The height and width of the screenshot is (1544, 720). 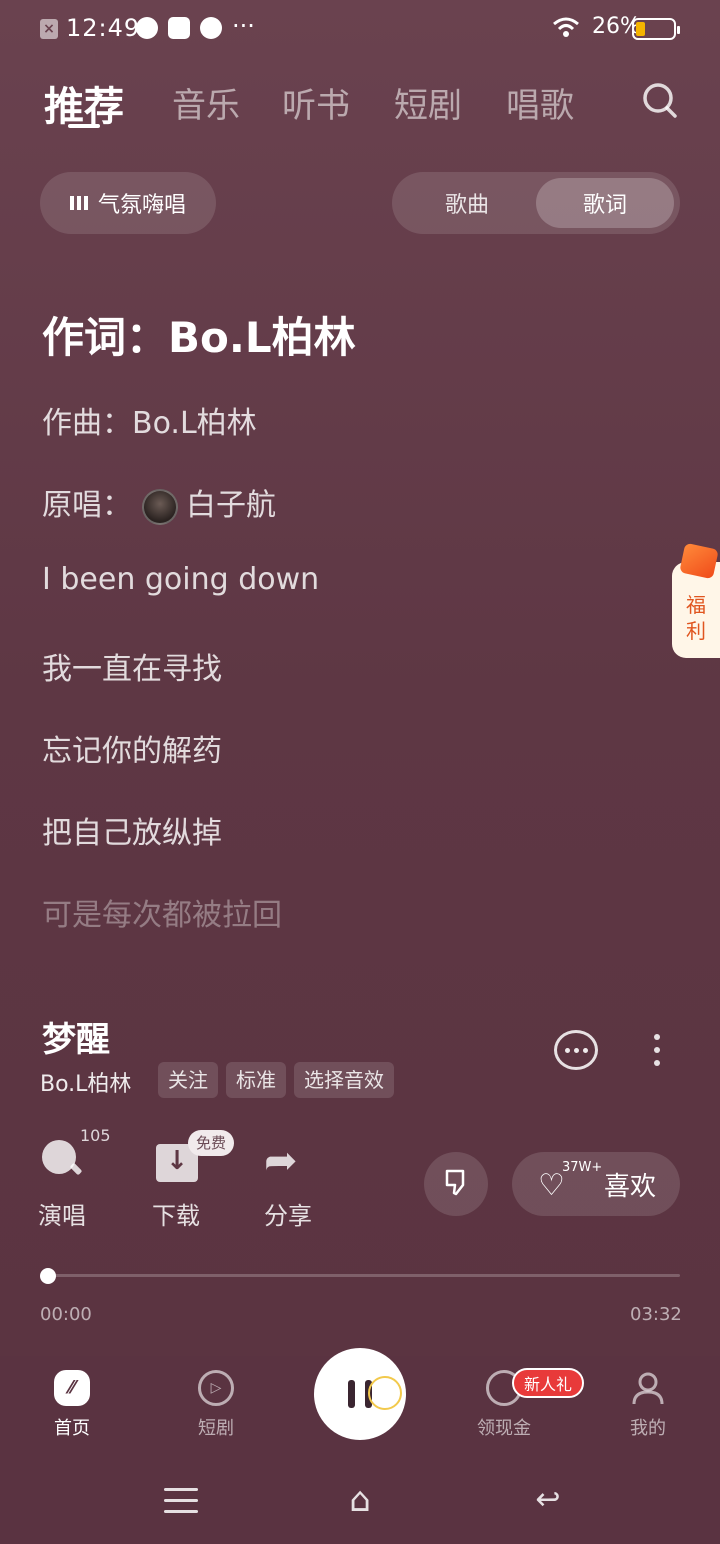 I want to click on song-lyrics-toggle: 歌曲 歌词, so click(x=536, y=203).